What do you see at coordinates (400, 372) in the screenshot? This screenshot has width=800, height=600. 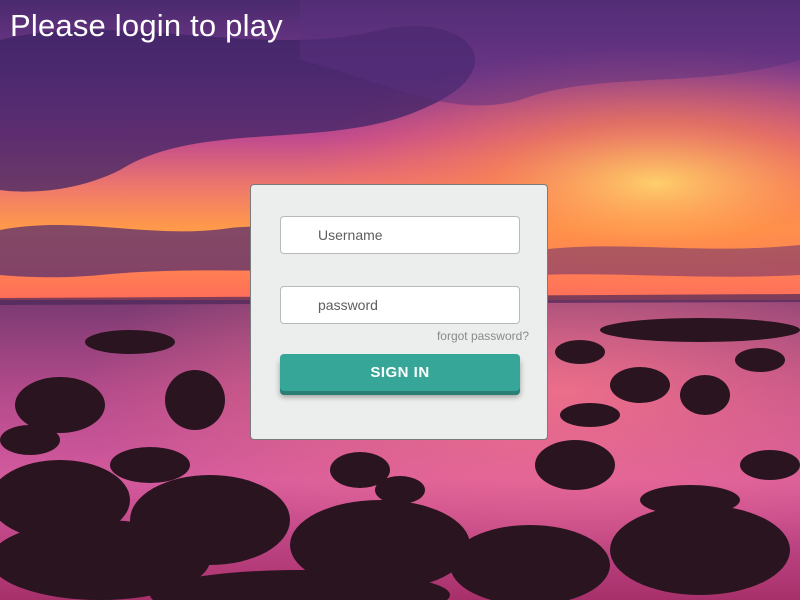 I see `sign-in-button: SIGN IN` at bounding box center [400, 372].